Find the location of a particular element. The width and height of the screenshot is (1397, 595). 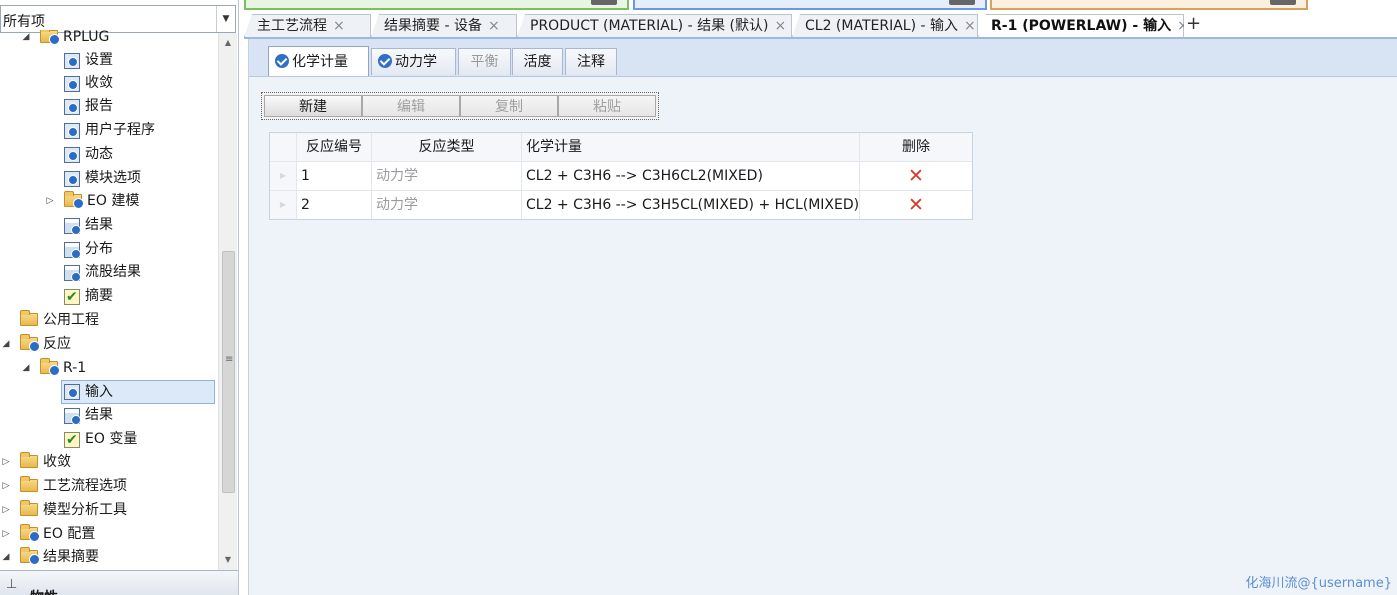

tree-item-flowsheet-options: ▷ 工艺流程选项 is located at coordinates (65, 486).